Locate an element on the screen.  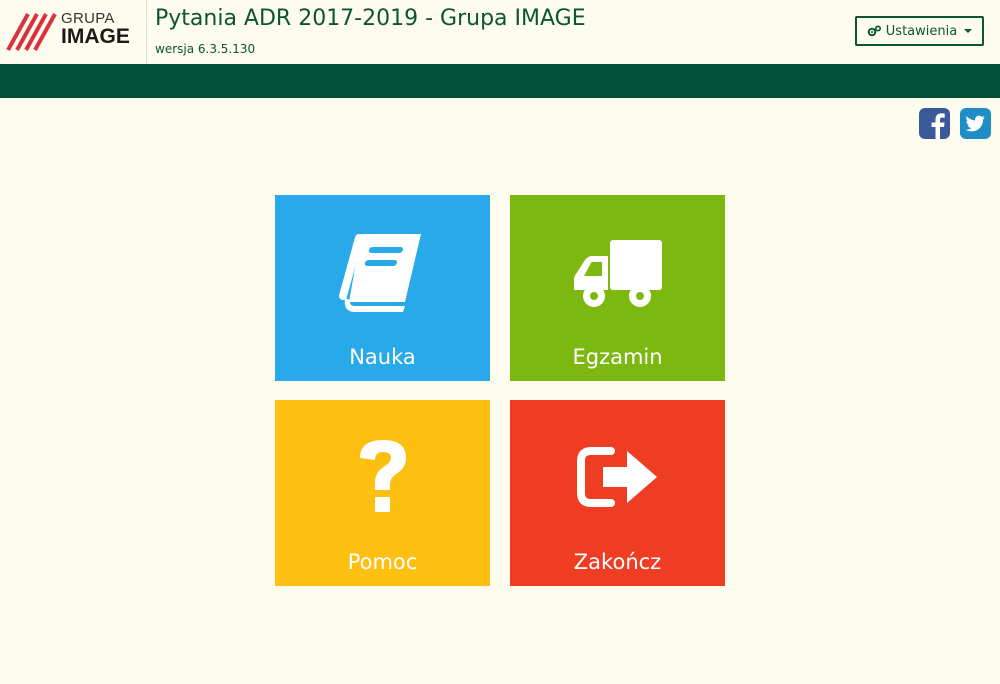
tile-label: Pomoc is located at coordinates (382, 562).